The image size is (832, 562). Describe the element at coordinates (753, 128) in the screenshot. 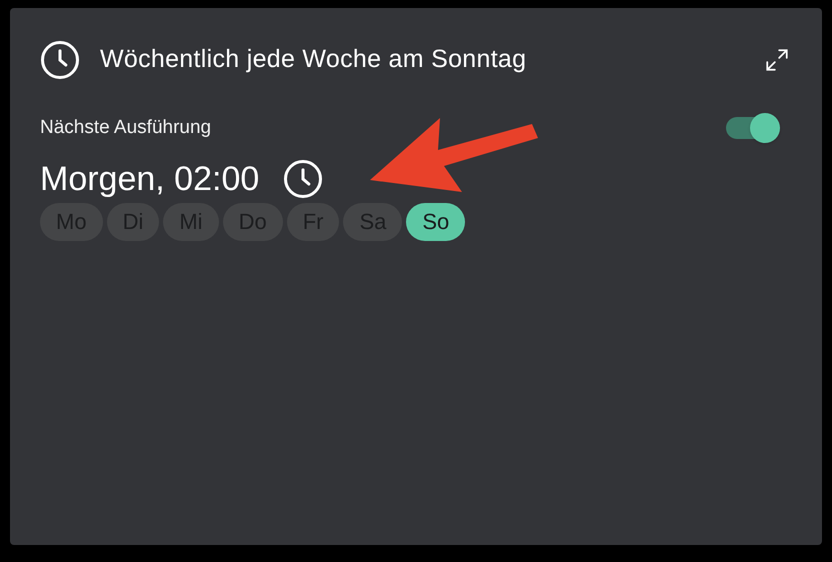

I see `toggle-switch` at that location.